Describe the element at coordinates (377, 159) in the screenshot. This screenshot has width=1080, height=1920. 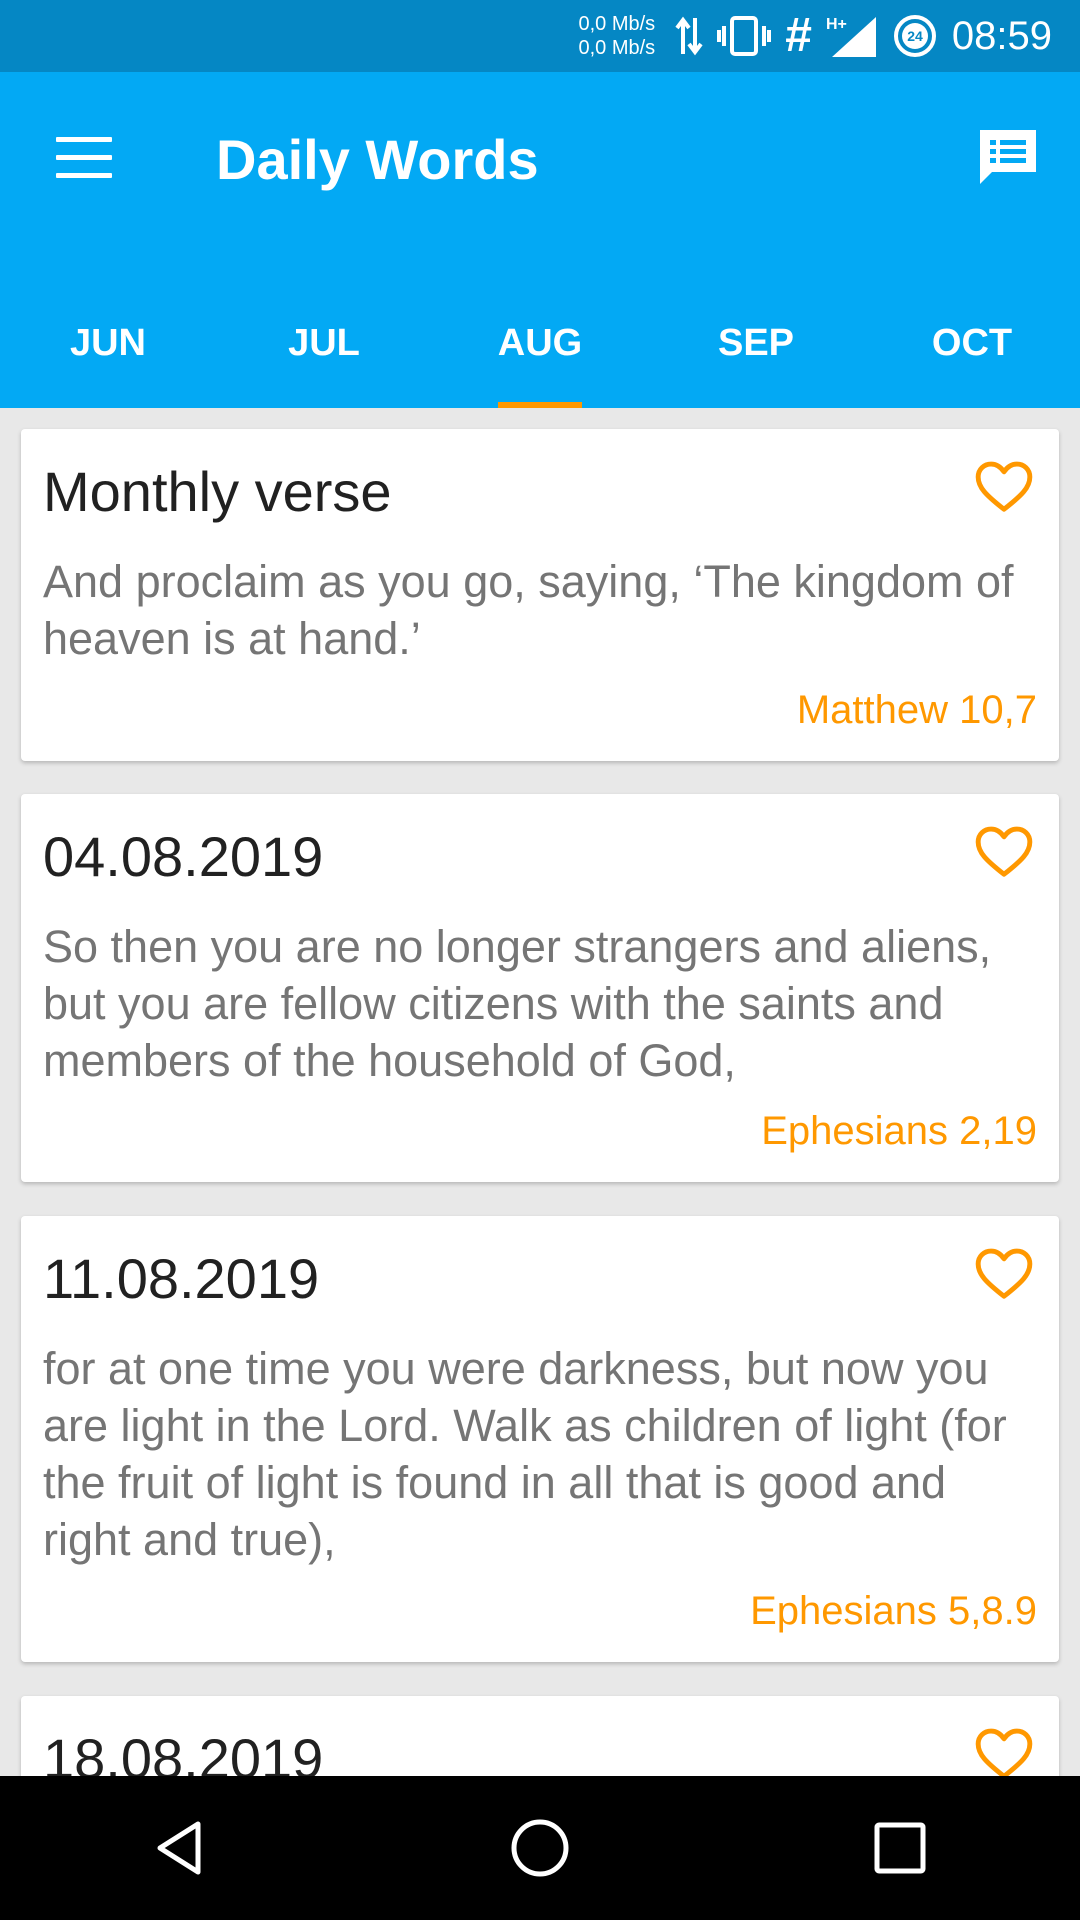
I see `app-title: Daily Words` at that location.